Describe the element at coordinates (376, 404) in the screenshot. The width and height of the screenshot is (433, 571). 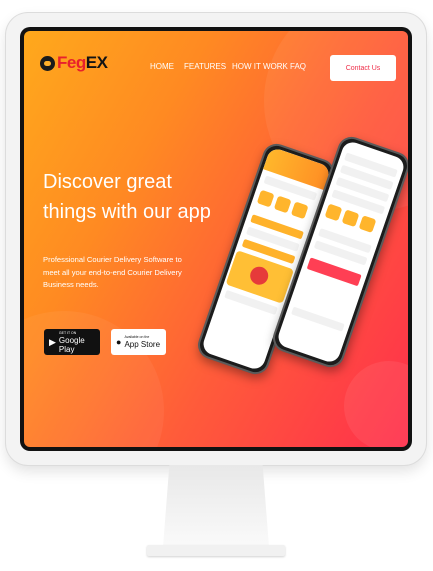
I see `background-shape` at that location.